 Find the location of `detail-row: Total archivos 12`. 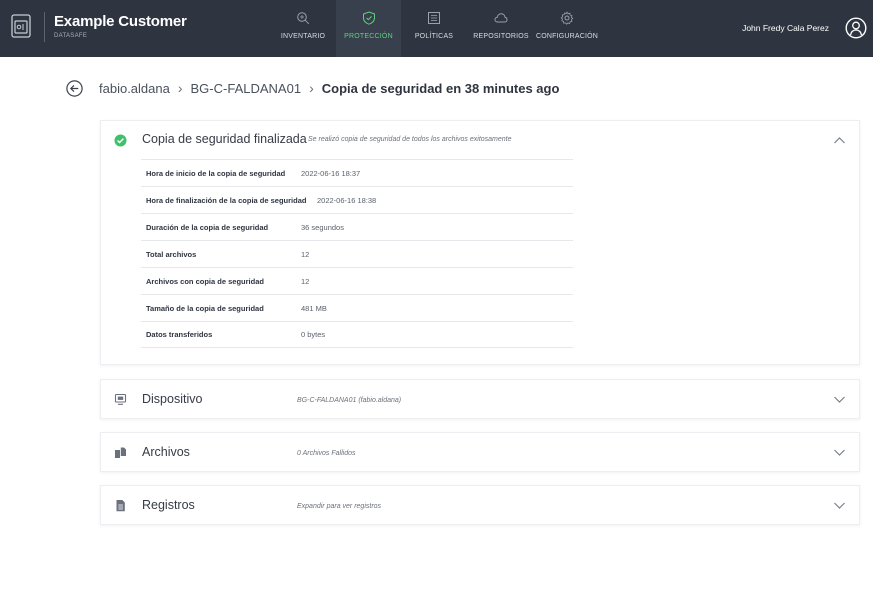

detail-row: Total archivos 12 is located at coordinates (357, 254).